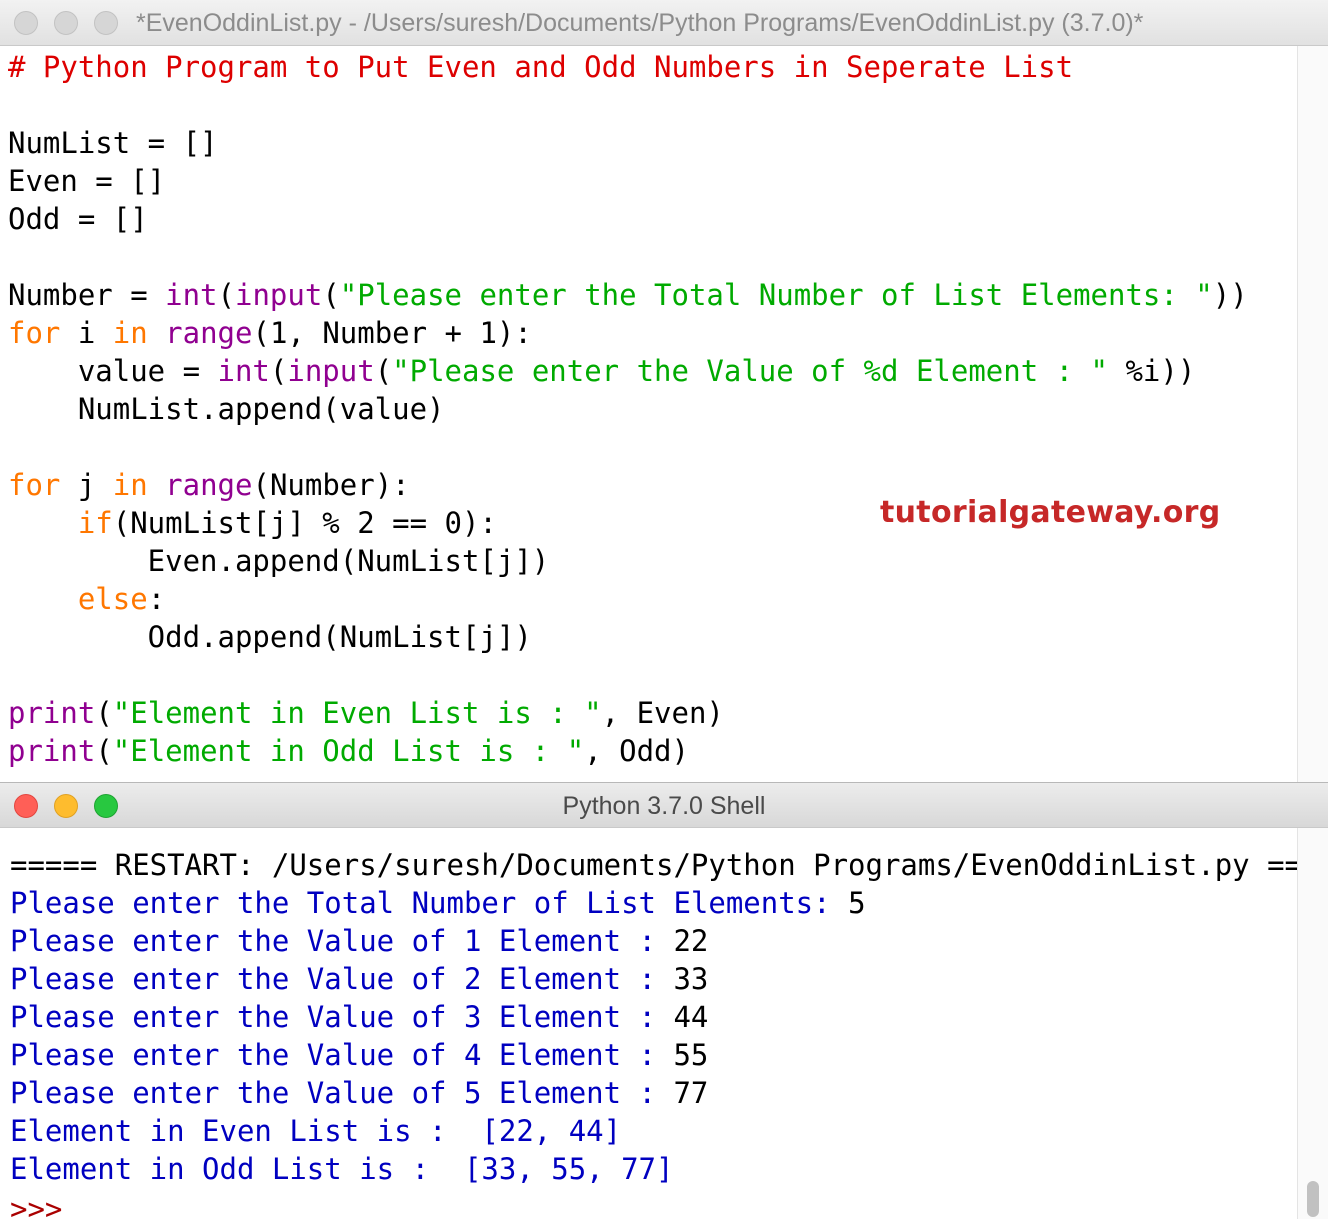 Image resolution: width=1328 pixels, height=1219 pixels. I want to click on code-line-3: NumList = [], so click(113, 143).